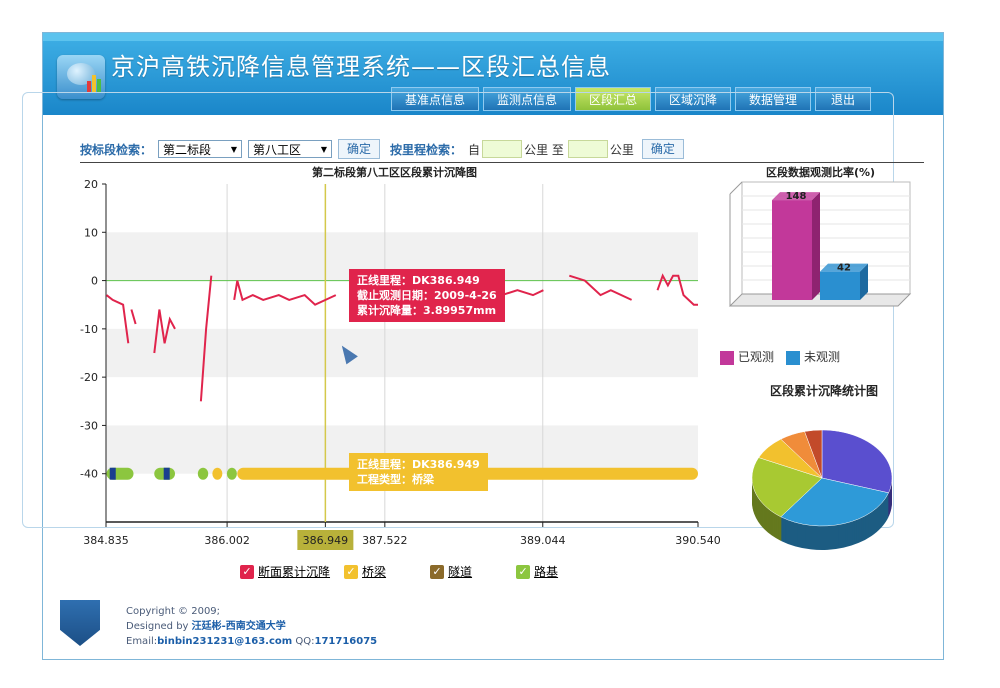 This screenshot has height=688, width=1000. I want to click on legend-item-roadbed: ✓ 路基, so click(537, 571).